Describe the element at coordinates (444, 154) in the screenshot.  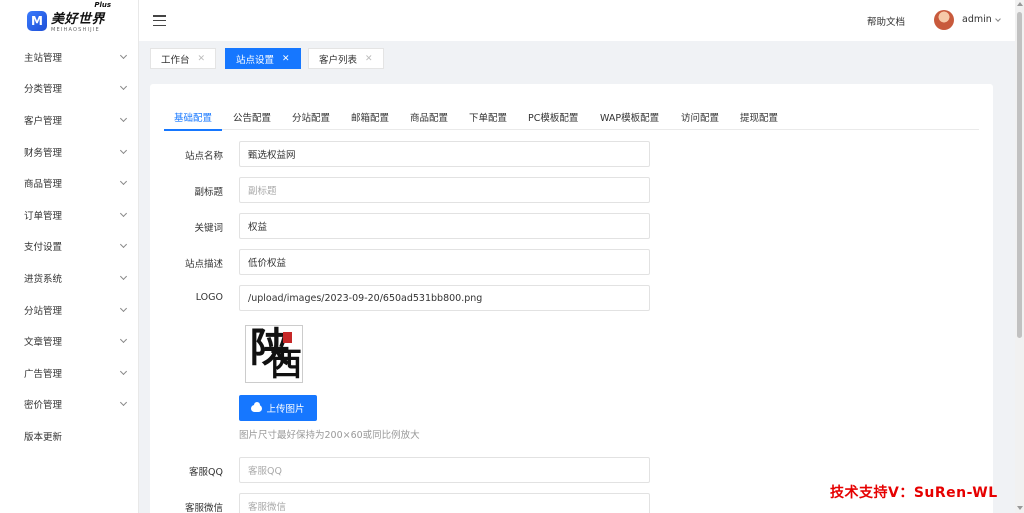
I see `site-name-input: 甄选权益网` at that location.